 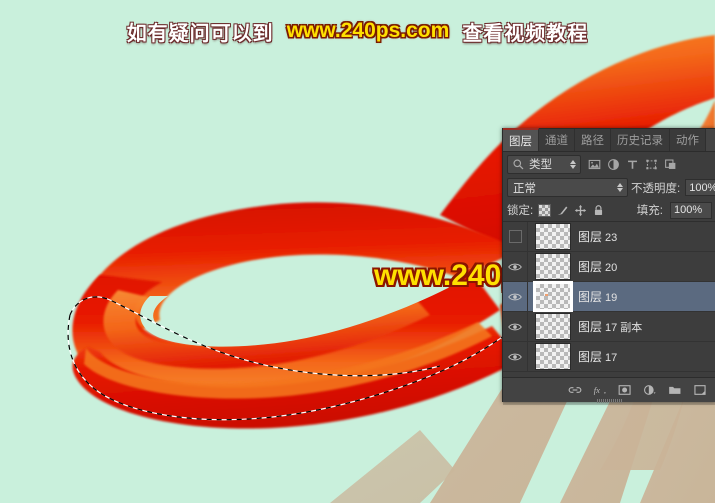 I want to click on lock-row: 锁定: 填充: 100%, so click(x=609, y=210).